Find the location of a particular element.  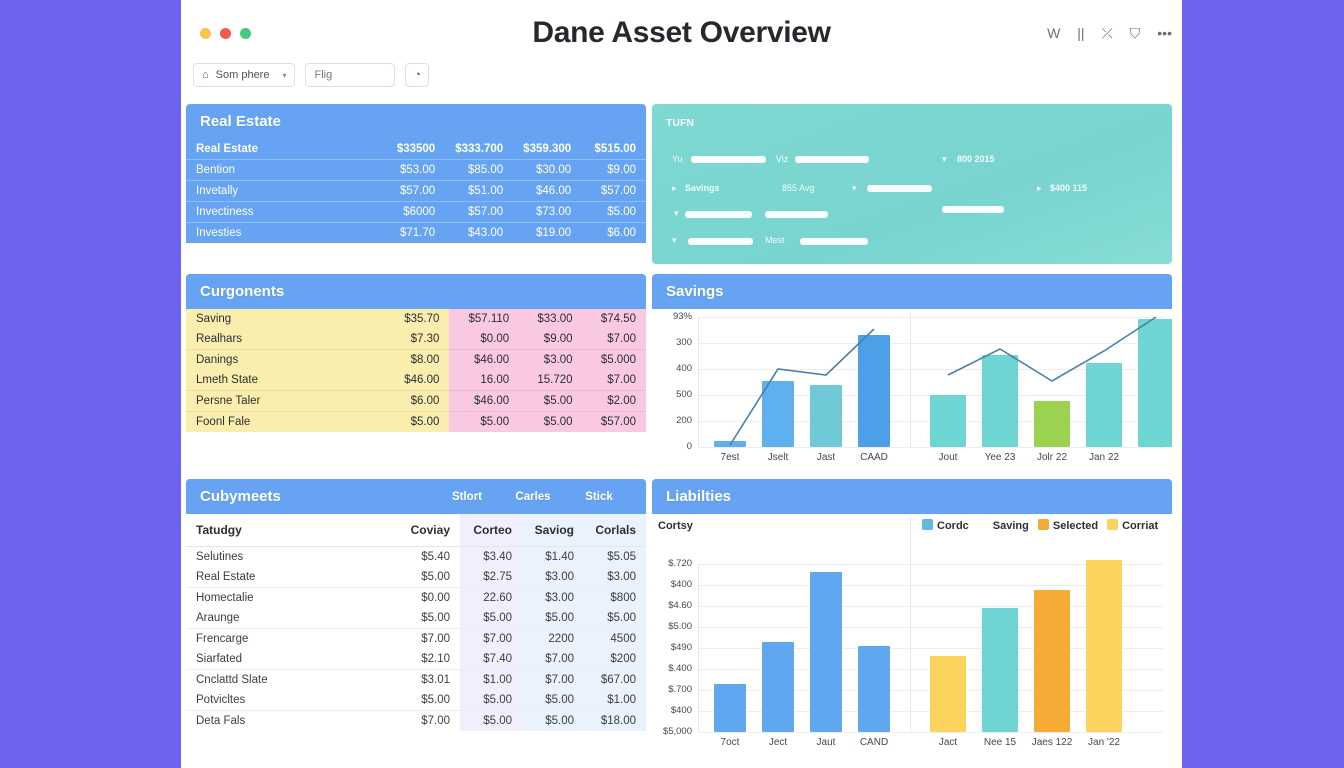

shuffle-icon: ⤫ is located at coordinates (1107, 33).